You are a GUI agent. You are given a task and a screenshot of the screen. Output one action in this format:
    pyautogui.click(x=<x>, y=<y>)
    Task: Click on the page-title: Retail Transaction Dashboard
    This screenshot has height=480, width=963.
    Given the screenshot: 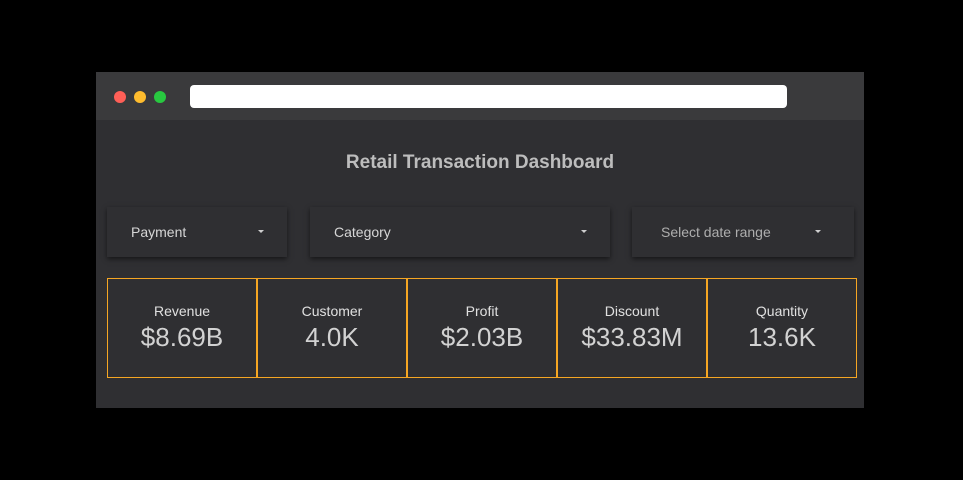 What is the action you would take?
    pyautogui.click(x=480, y=162)
    